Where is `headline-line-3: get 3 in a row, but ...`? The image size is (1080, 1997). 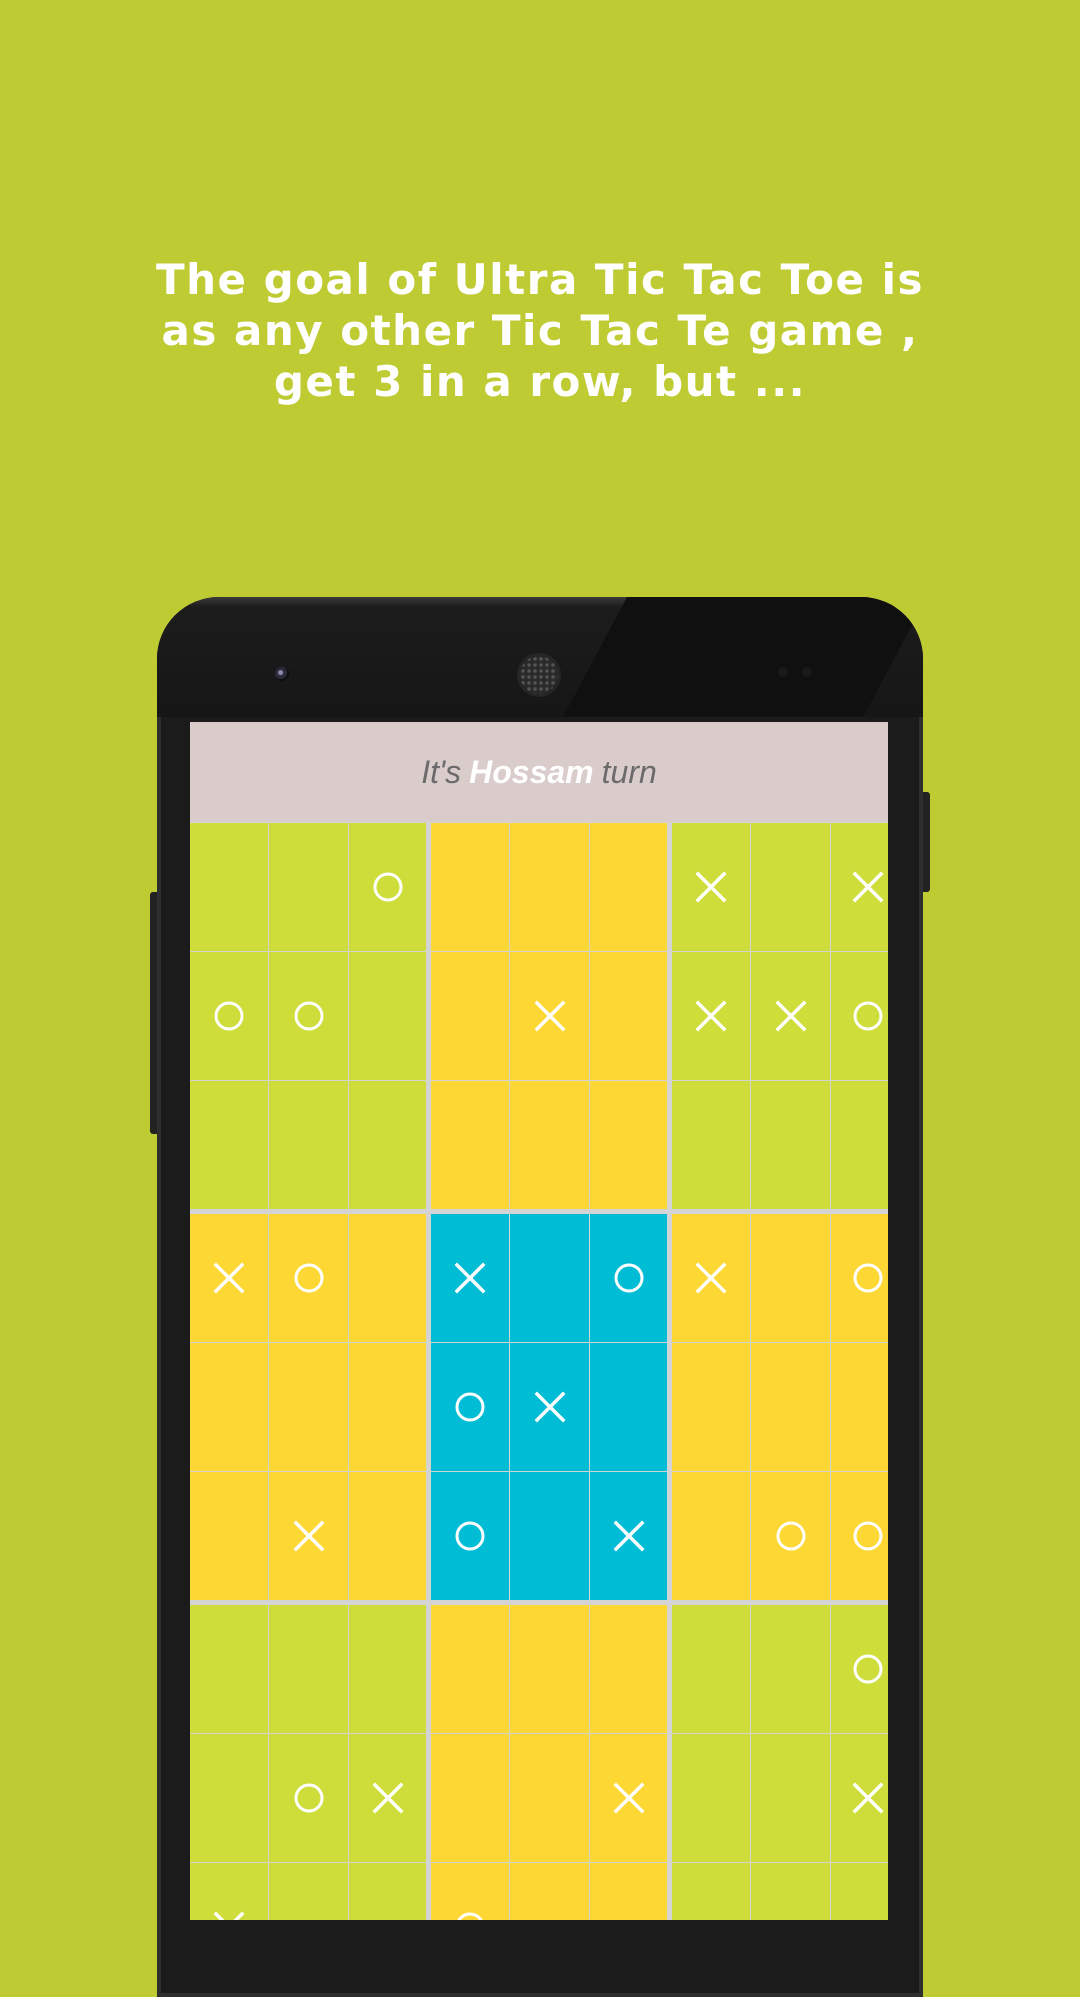
headline-line-3: get 3 in a row, but ... is located at coordinates (540, 381).